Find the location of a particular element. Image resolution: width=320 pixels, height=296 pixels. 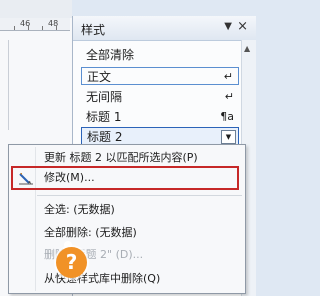

menu-item-label: 更新 标题 2 以匹配所选内容(P) is located at coordinates (121, 157).